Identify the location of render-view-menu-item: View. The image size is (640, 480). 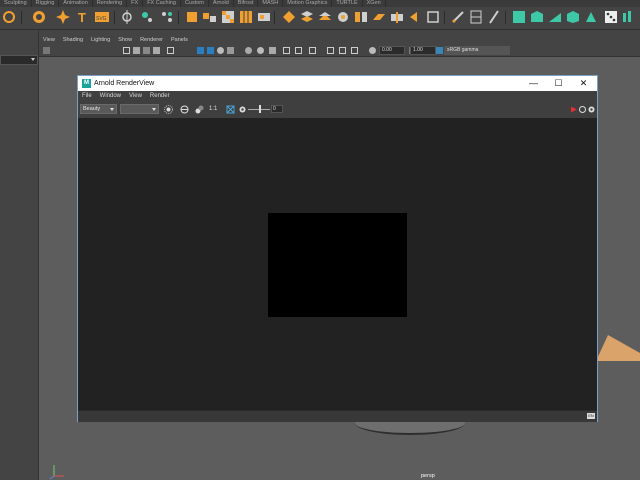
(135, 96).